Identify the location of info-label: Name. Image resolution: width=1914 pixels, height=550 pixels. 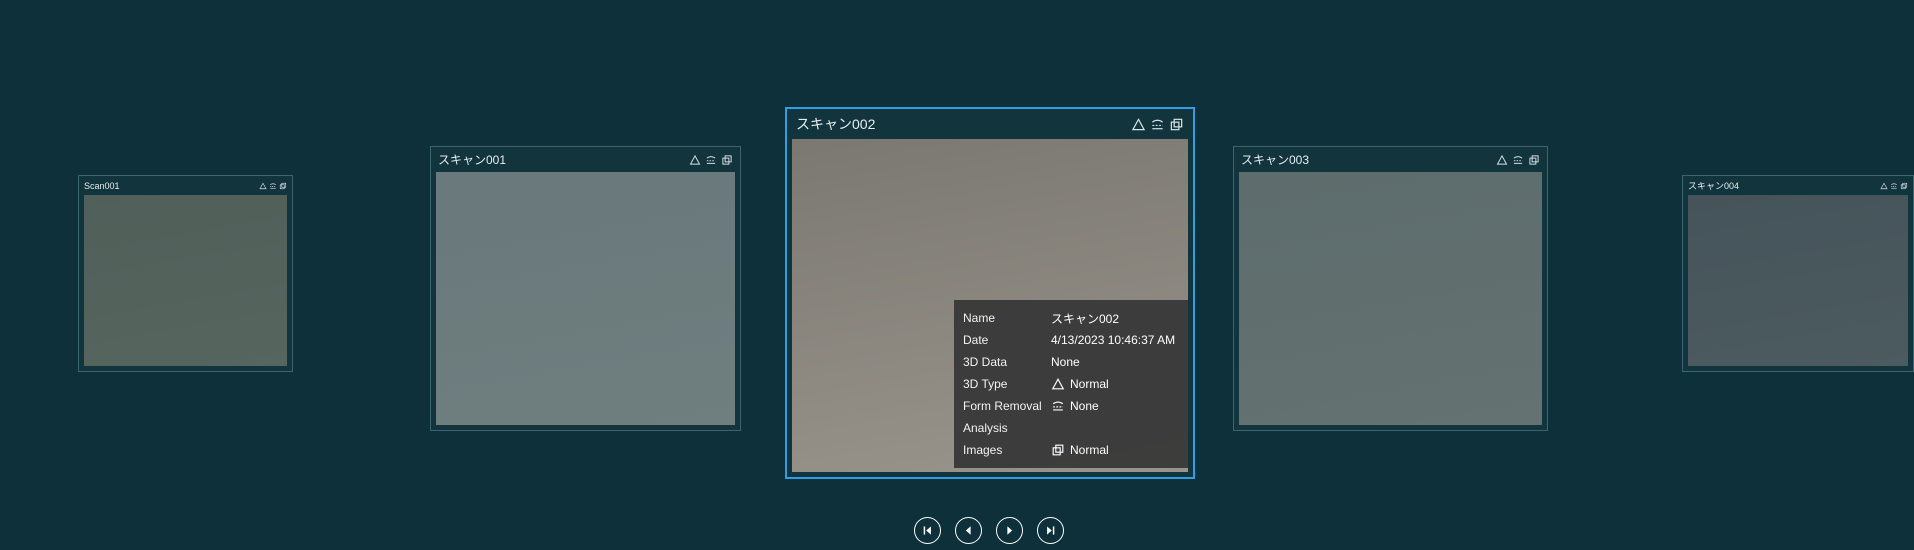
(979, 318).